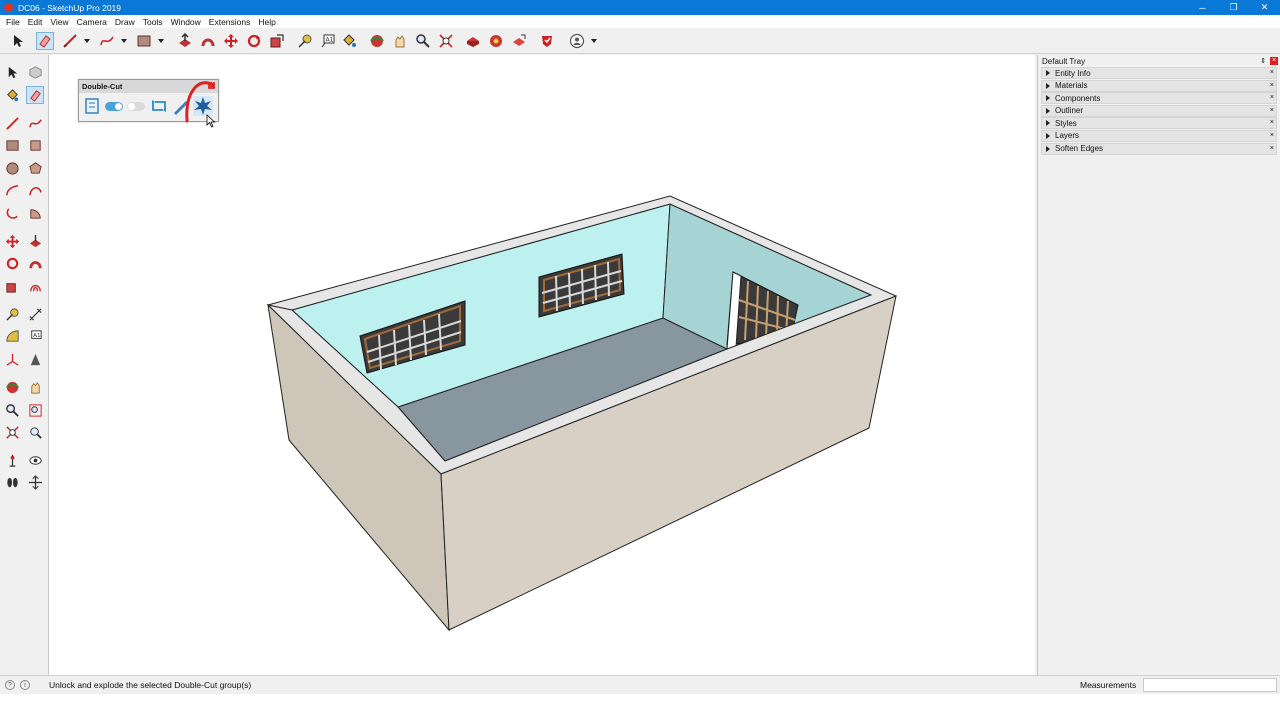  Describe the element at coordinates (1274, 61) in the screenshot. I see `tray-close-button: ×` at that location.